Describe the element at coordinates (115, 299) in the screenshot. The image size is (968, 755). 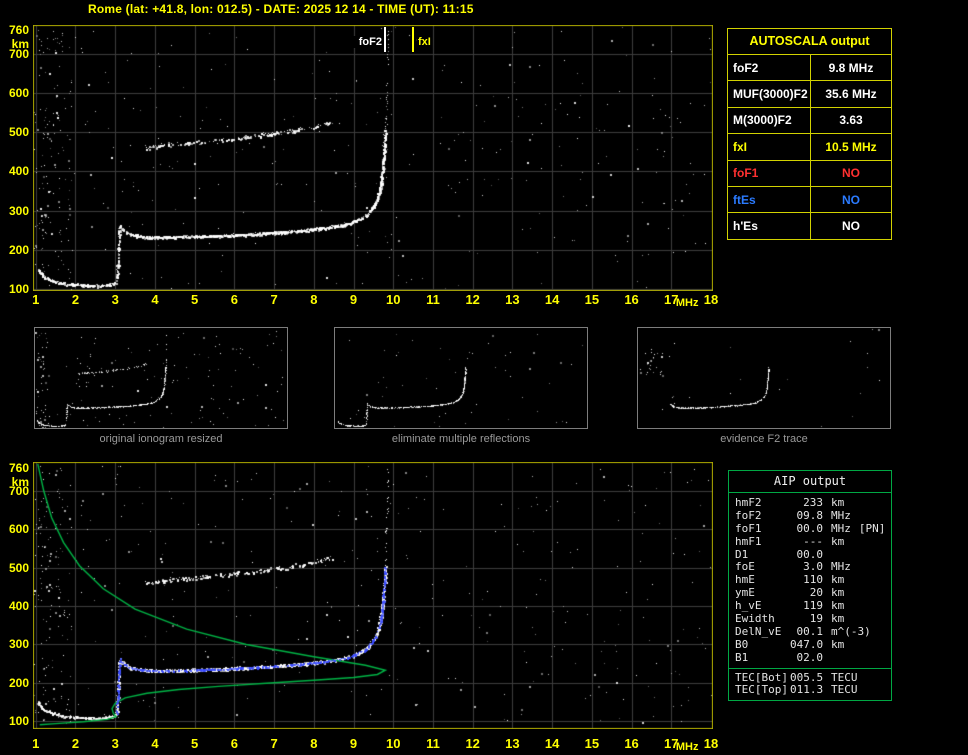
I see `top-x-tick-3: 3` at that location.